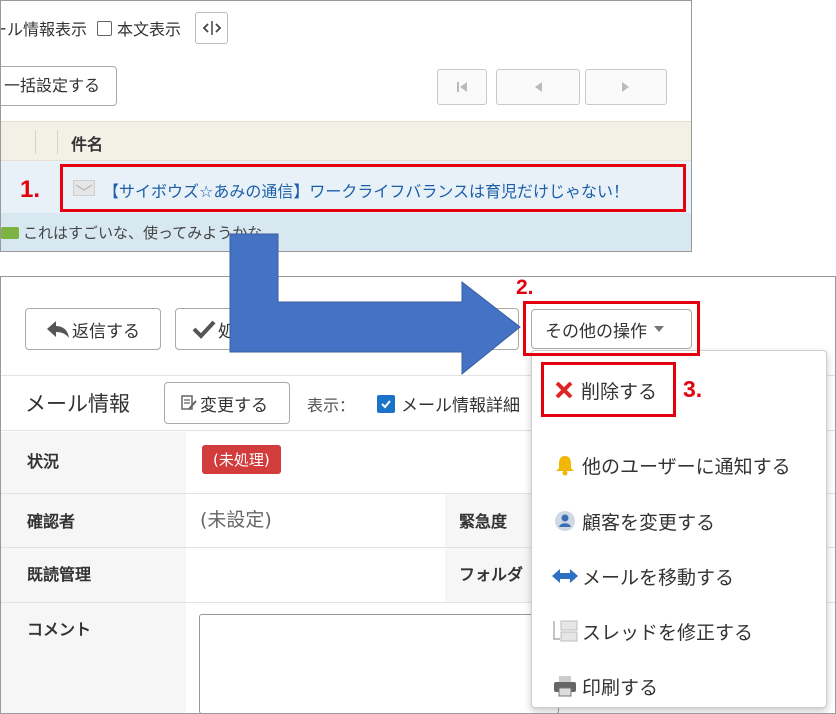 This screenshot has width=836, height=714. Describe the element at coordinates (51, 521) in the screenshot. I see `confirmer-label: 確認者` at that location.